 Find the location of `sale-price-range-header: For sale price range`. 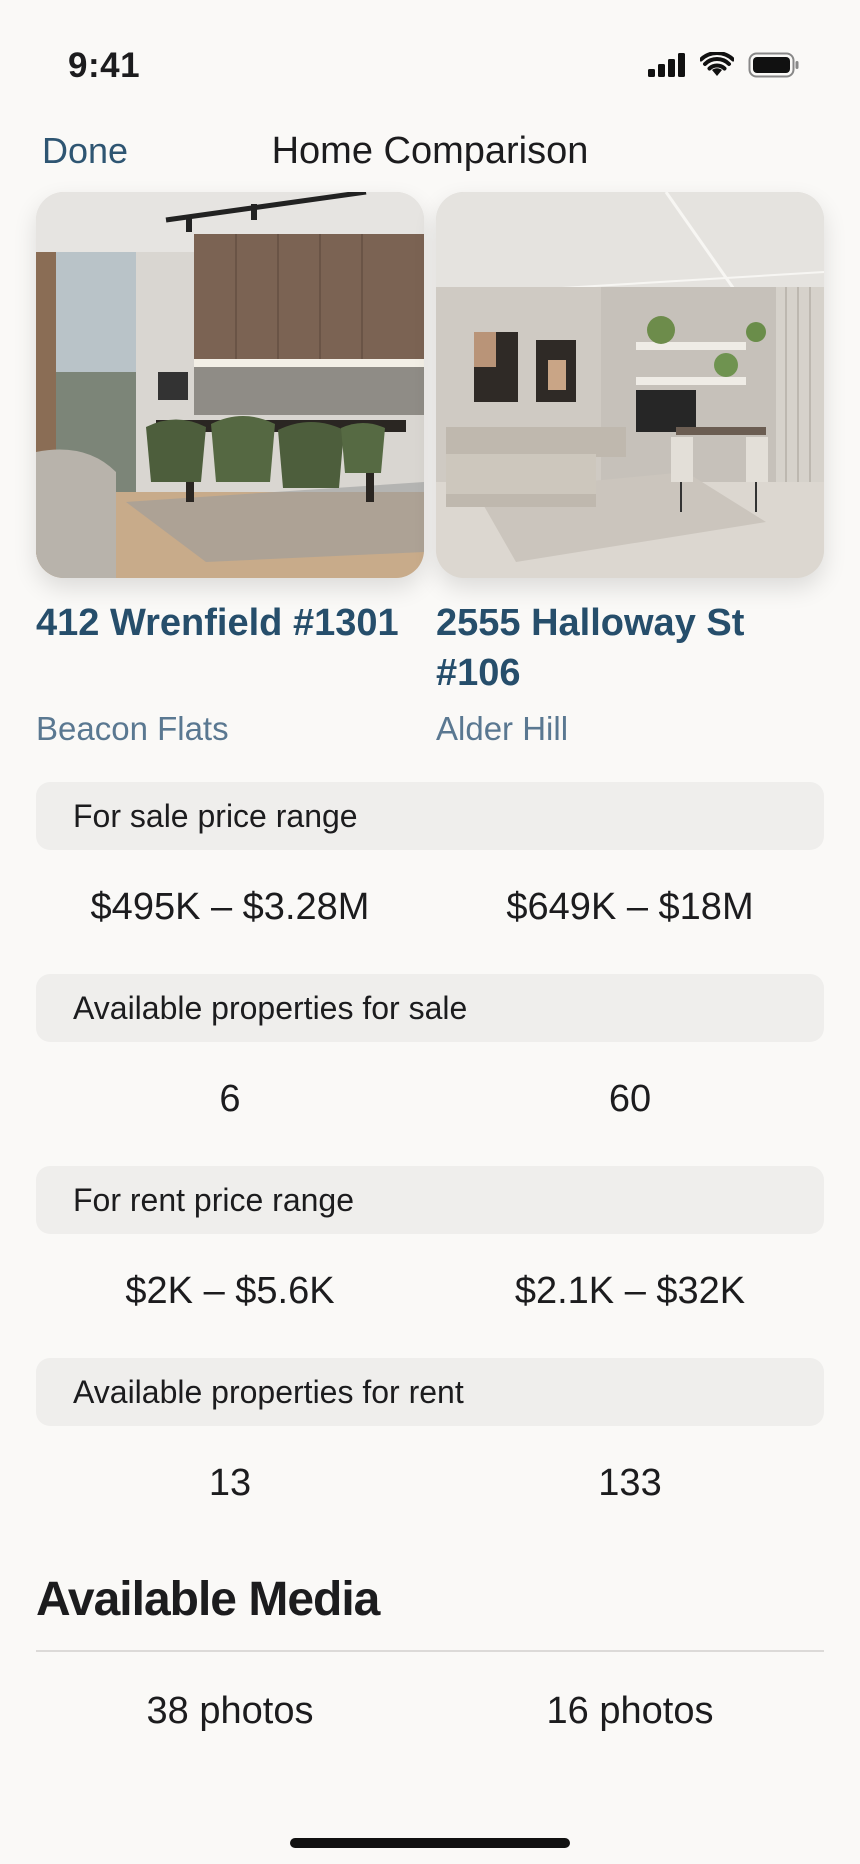

sale-price-range-header: For sale price range is located at coordinates (430, 816).